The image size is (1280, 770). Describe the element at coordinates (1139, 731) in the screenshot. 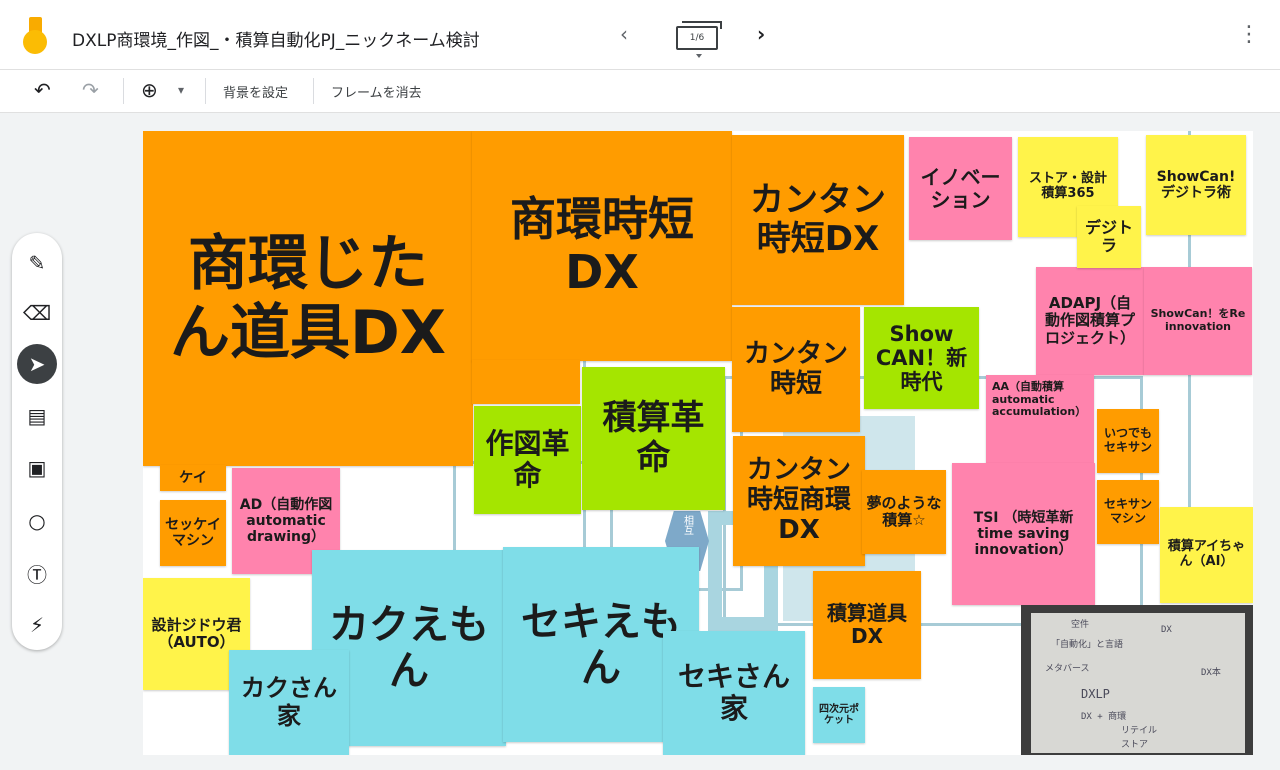

I see `photo-scribble: リテイル` at that location.